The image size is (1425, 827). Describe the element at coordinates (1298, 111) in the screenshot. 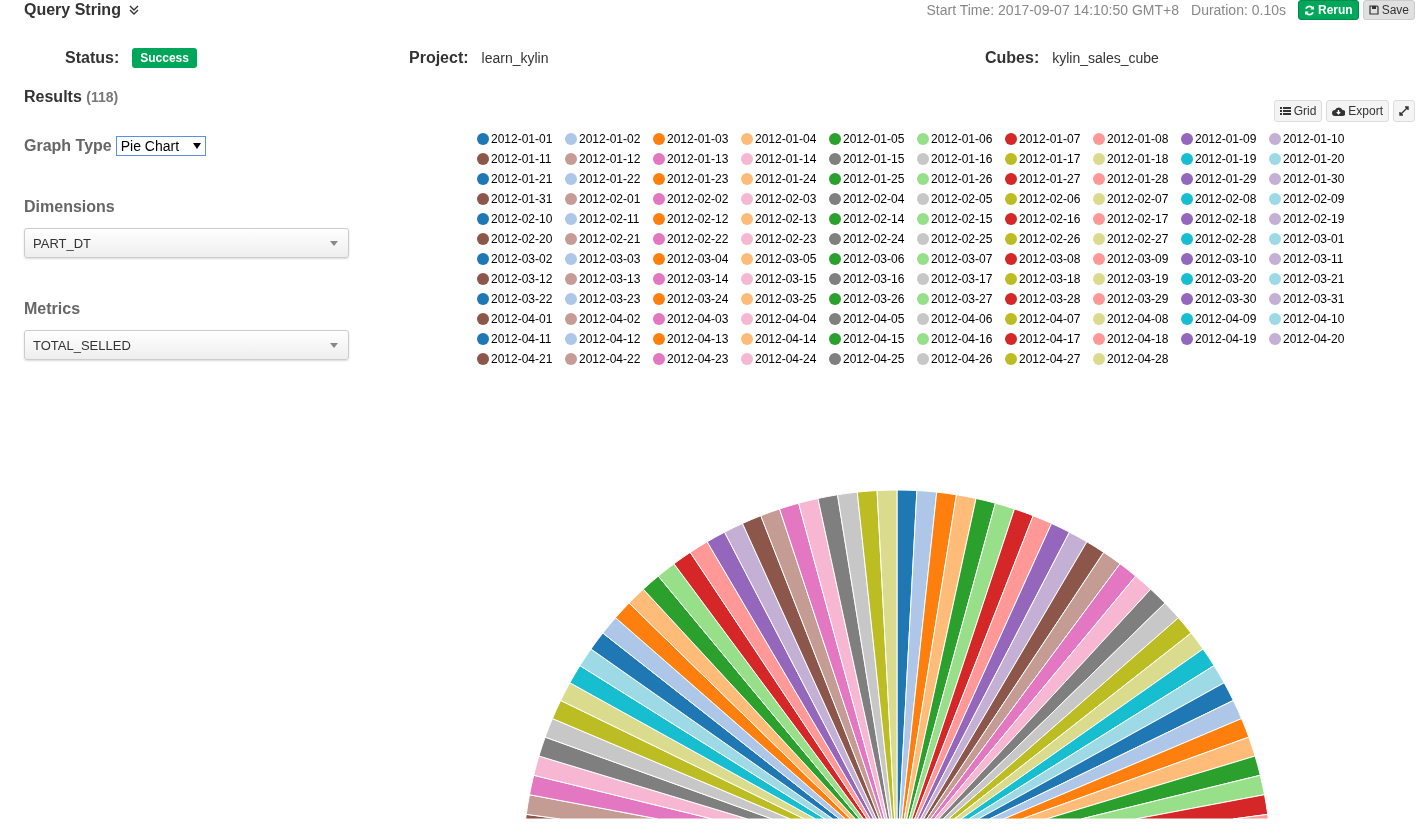

I see `grid-button: Grid` at that location.